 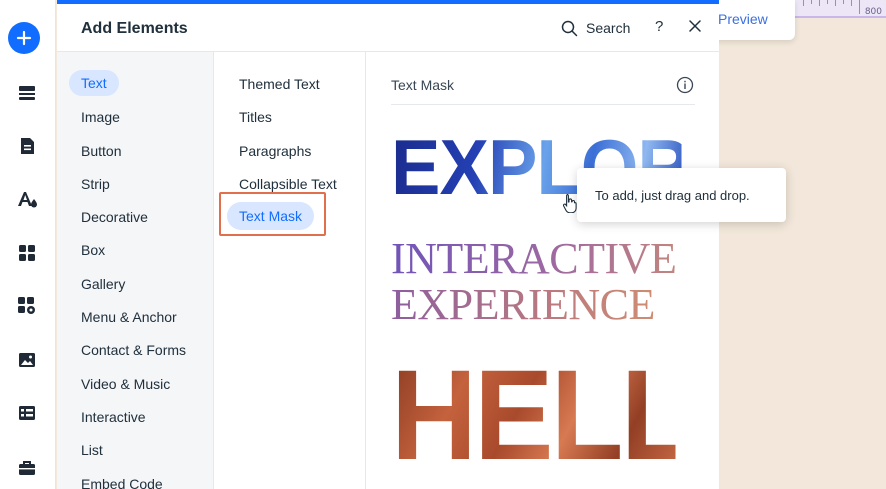 I want to click on category-video-music: Video & Music, so click(x=125, y=384).